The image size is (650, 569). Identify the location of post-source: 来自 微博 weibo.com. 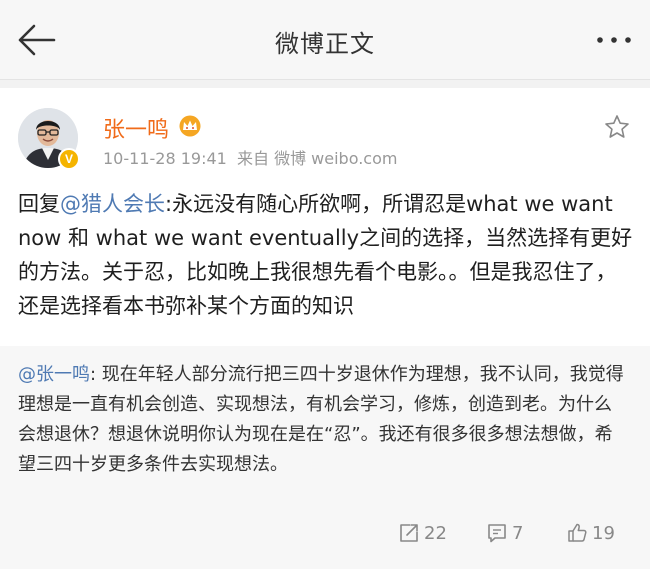
(317, 158).